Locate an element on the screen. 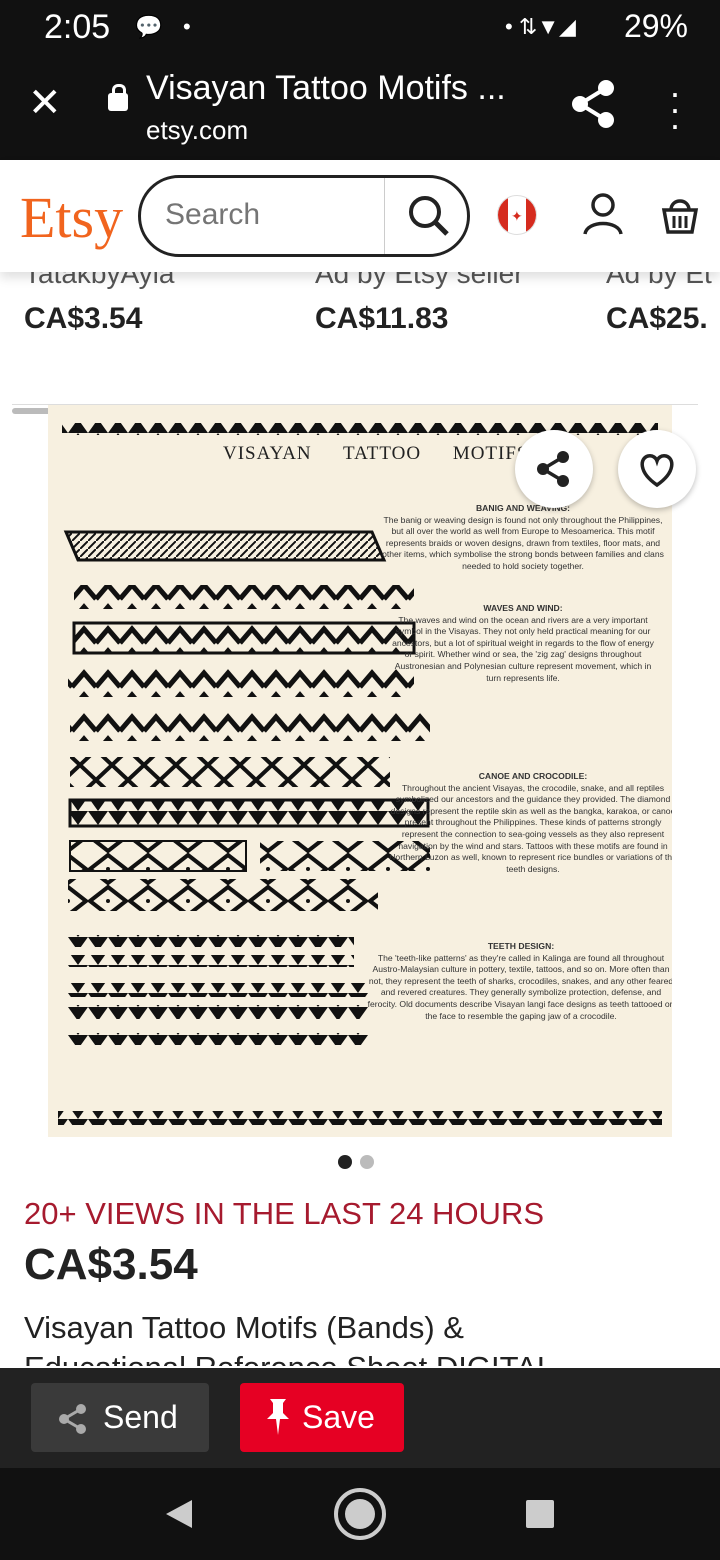  listing-price: CA$25. is located at coordinates (657, 319).